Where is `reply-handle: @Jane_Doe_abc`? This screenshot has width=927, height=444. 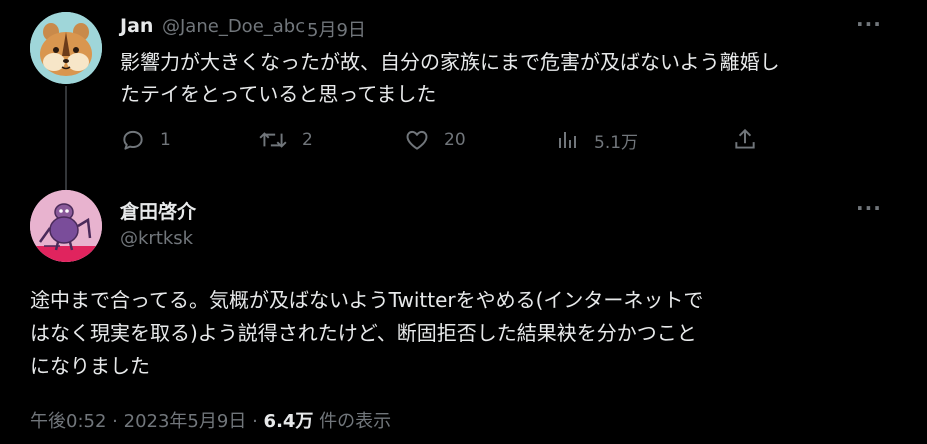
reply-handle: @Jane_Doe_abc is located at coordinates (233, 26).